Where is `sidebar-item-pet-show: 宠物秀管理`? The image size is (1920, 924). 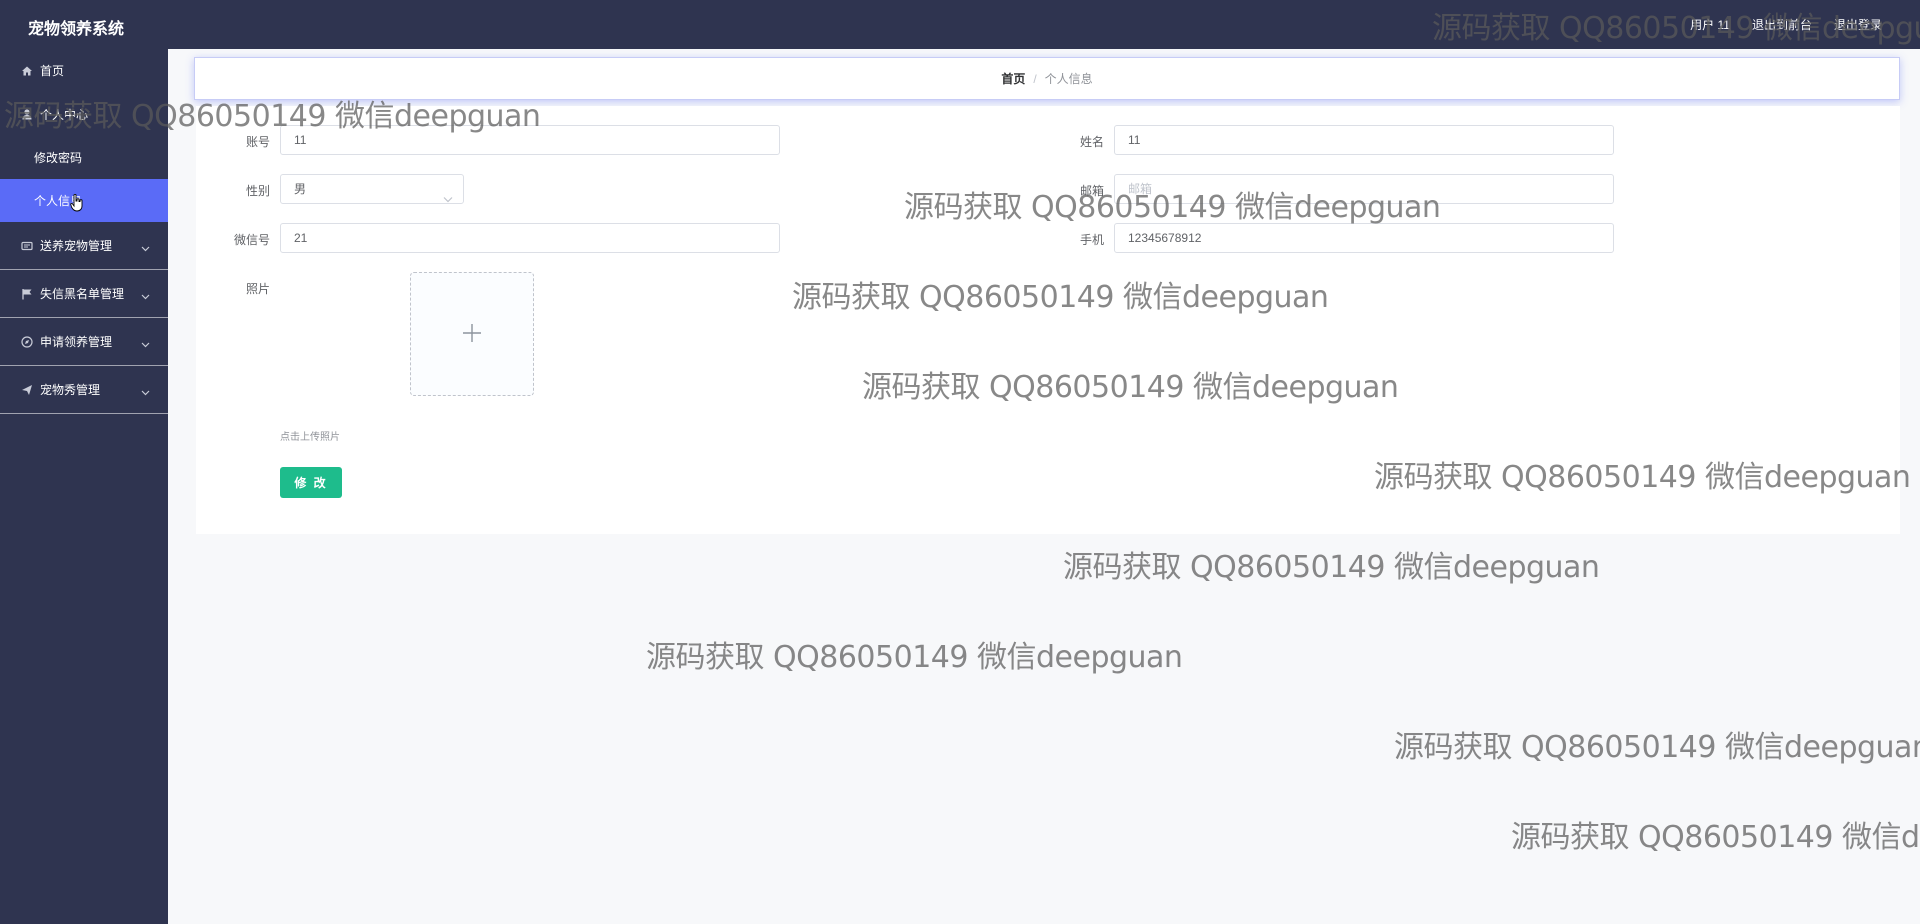
sidebar-item-pet-show: 宠物秀管理 is located at coordinates (84, 390).